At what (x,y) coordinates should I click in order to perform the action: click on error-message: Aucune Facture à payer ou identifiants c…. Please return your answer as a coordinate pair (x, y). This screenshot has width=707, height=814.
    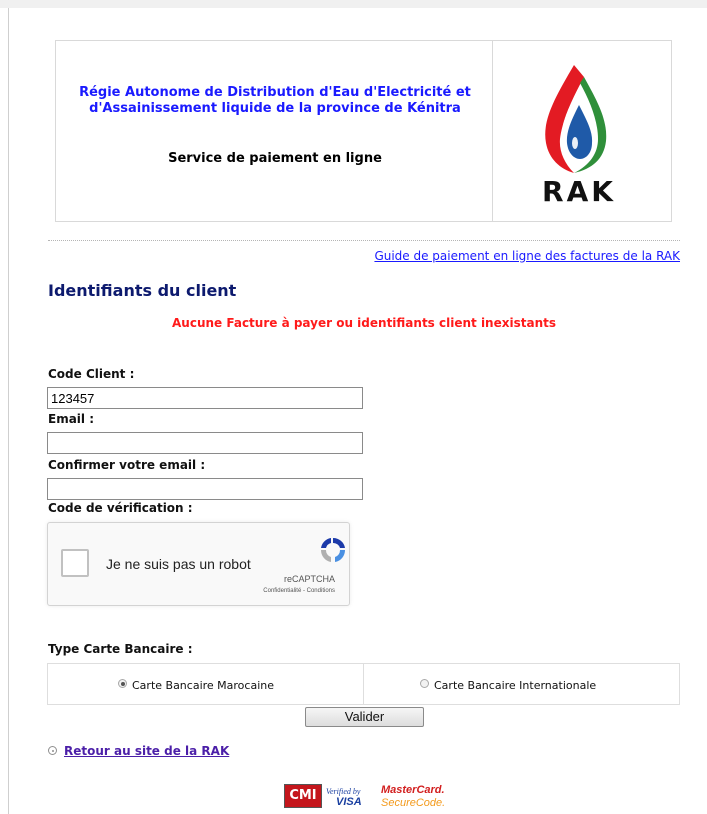
    Looking at the image, I should click on (364, 323).